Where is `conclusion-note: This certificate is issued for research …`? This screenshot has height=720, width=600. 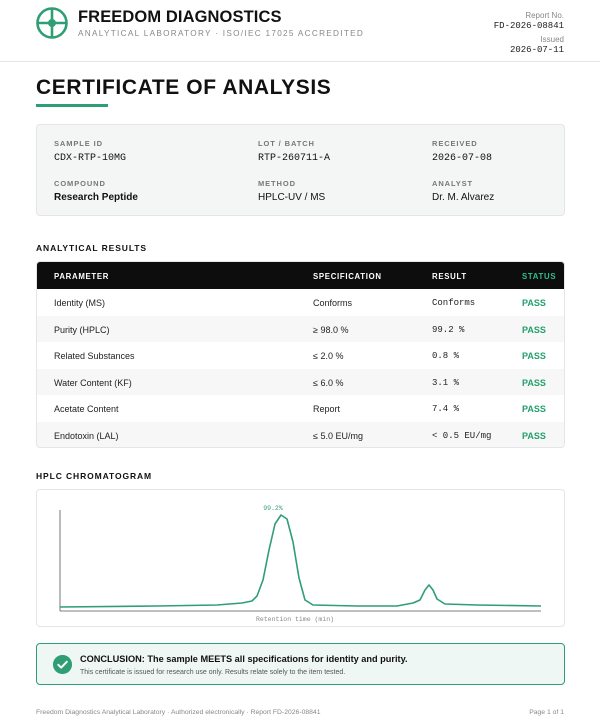
conclusion-note: This certificate is issued for research … is located at coordinates (213, 672).